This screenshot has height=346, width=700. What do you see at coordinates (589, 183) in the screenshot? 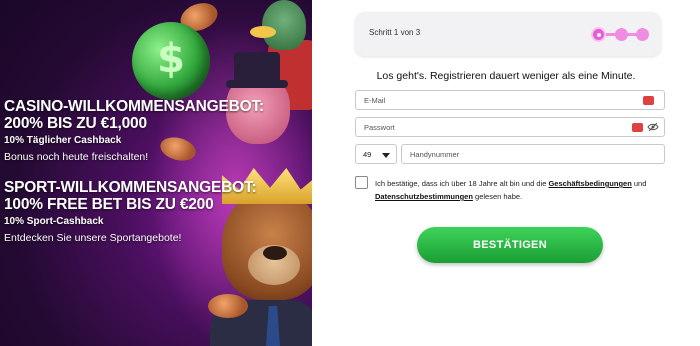
I see `terms-link: Geschäftsbedingungen` at bounding box center [589, 183].